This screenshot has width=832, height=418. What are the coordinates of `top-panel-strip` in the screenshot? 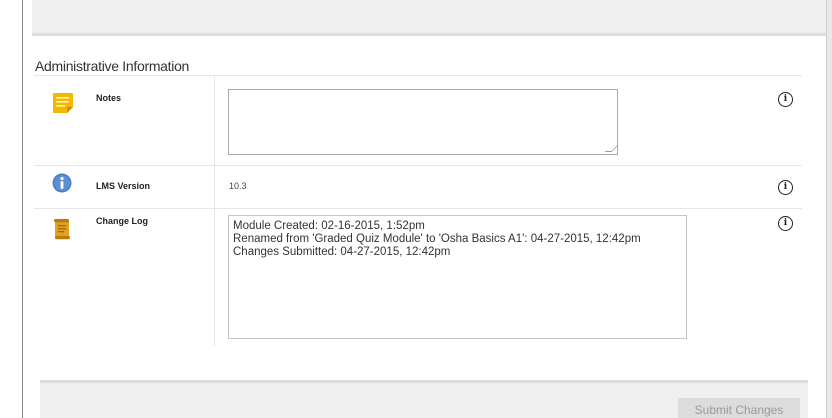 It's located at (431, 18).